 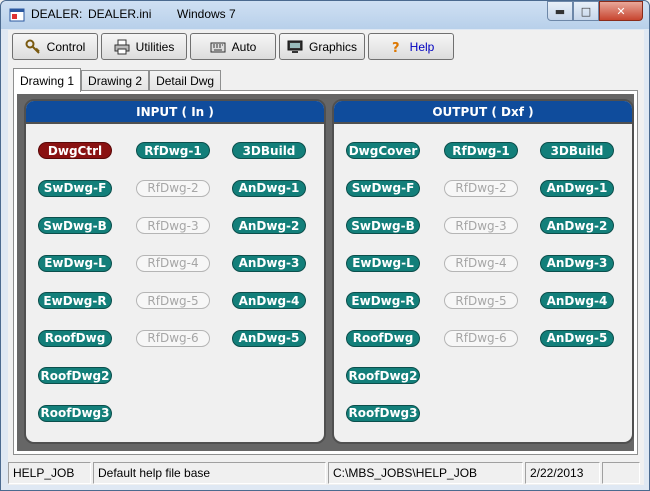 I want to click on input-3dbuild-button: 3DBuild, so click(x=269, y=150).